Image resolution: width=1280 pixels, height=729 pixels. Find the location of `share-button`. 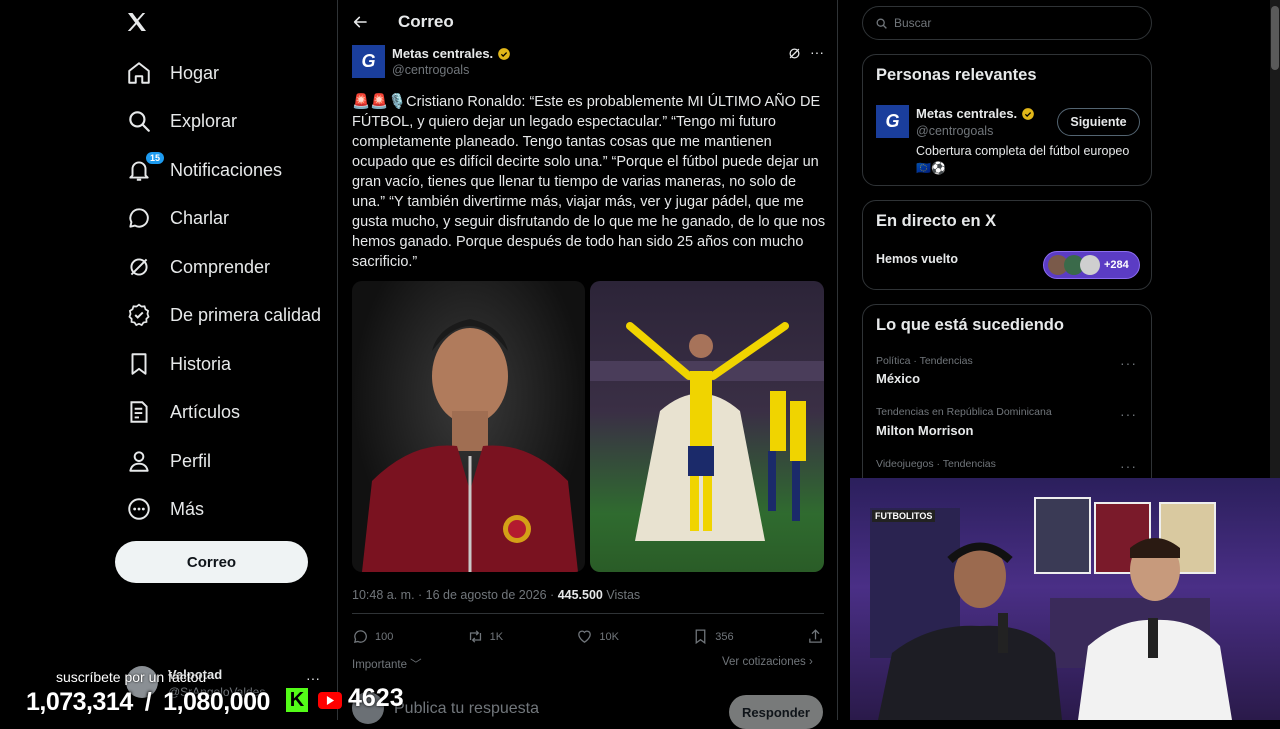

share-button is located at coordinates (815, 636).